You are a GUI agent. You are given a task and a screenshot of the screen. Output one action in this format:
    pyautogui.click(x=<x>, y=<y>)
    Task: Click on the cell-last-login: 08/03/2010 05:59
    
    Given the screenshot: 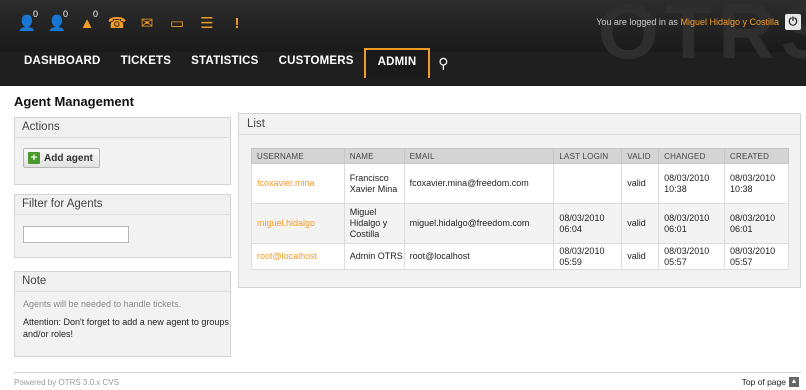 What is the action you would take?
    pyautogui.click(x=588, y=256)
    